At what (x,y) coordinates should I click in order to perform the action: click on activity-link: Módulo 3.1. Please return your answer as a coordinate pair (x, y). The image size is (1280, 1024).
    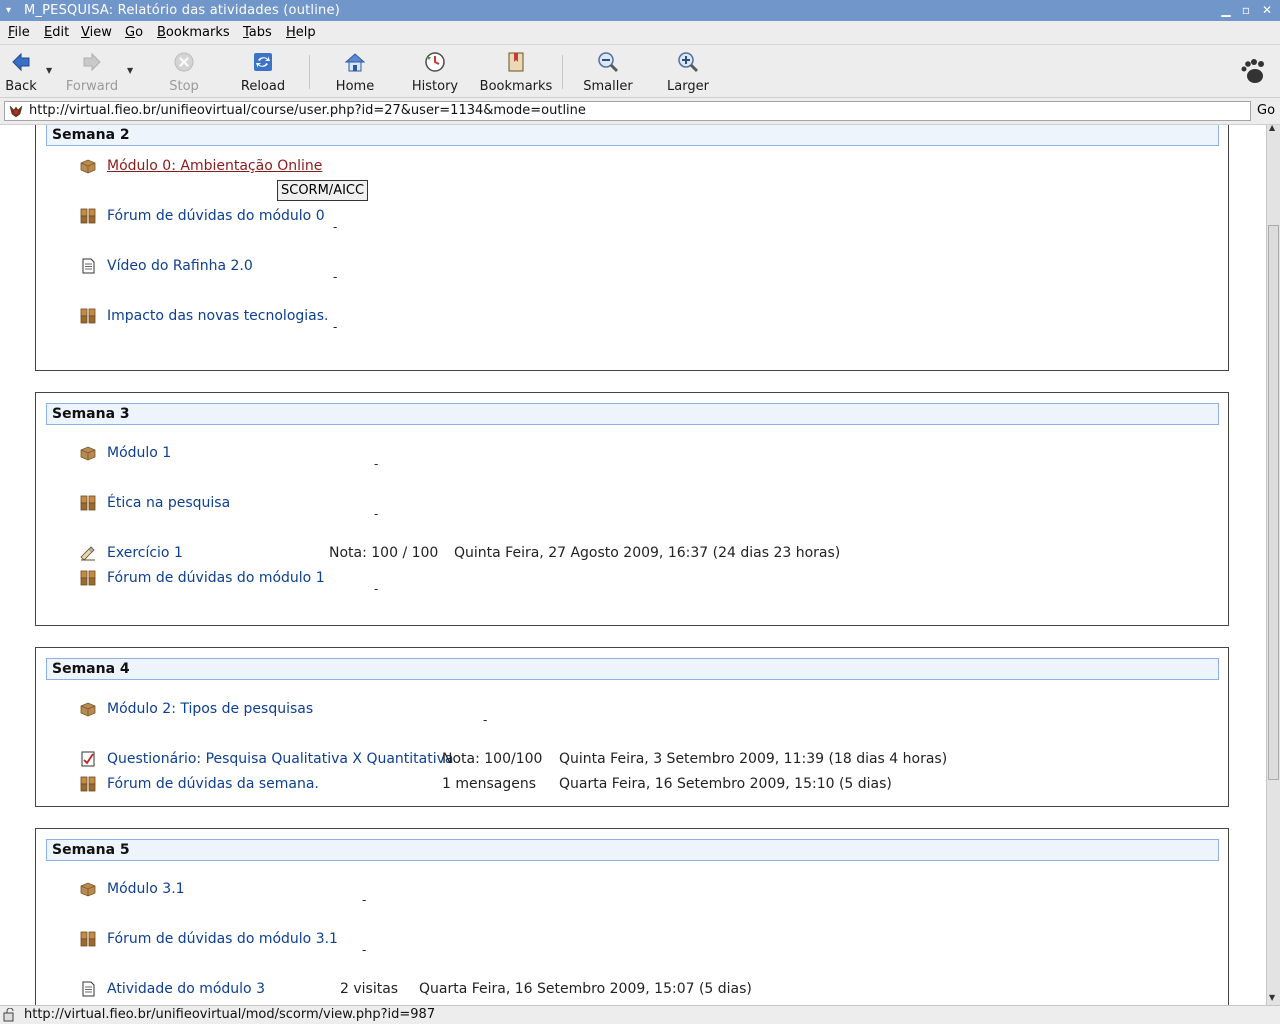
    Looking at the image, I should click on (146, 889).